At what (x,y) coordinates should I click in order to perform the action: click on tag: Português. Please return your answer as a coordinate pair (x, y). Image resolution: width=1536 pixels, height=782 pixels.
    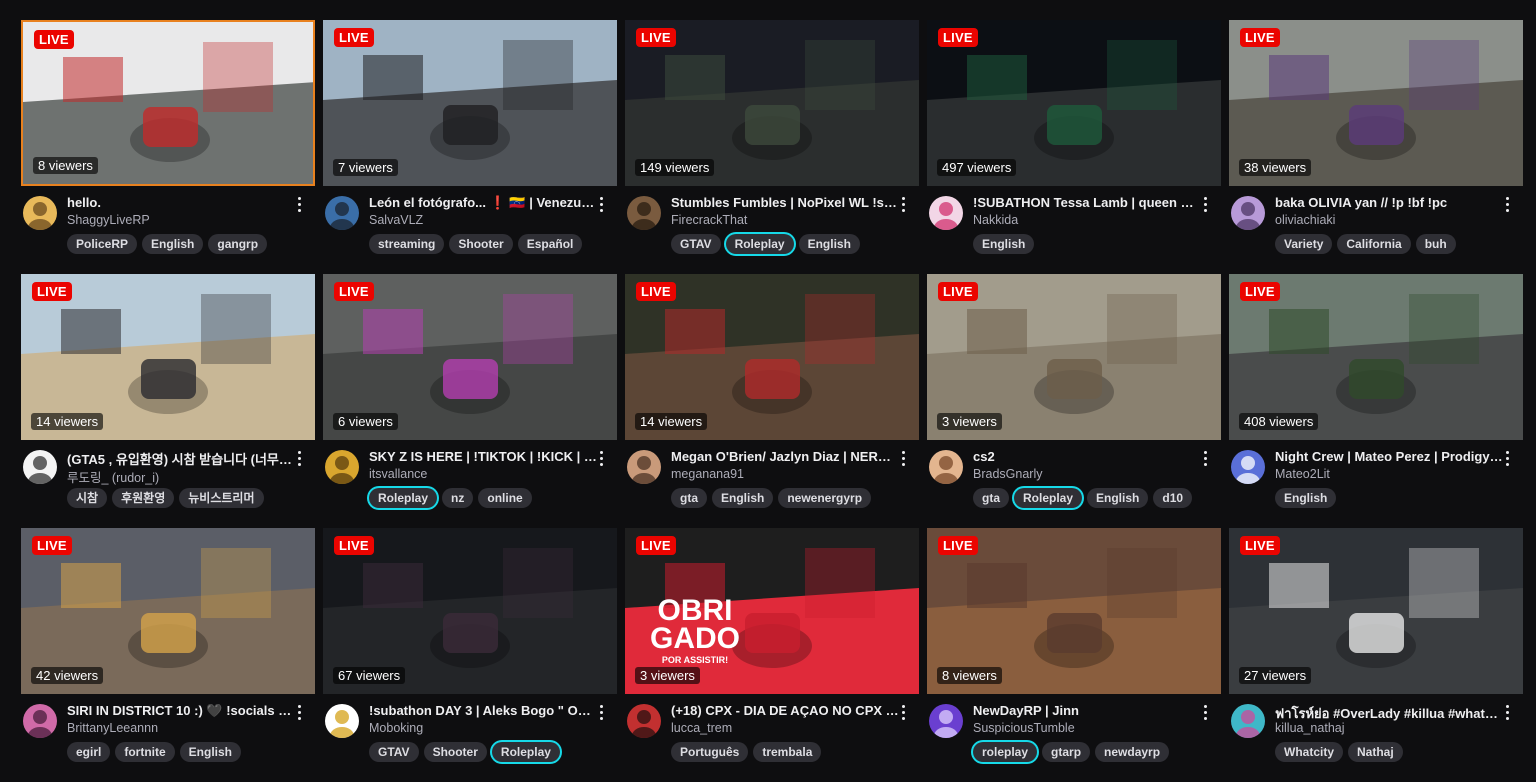
    Looking at the image, I should click on (710, 752).